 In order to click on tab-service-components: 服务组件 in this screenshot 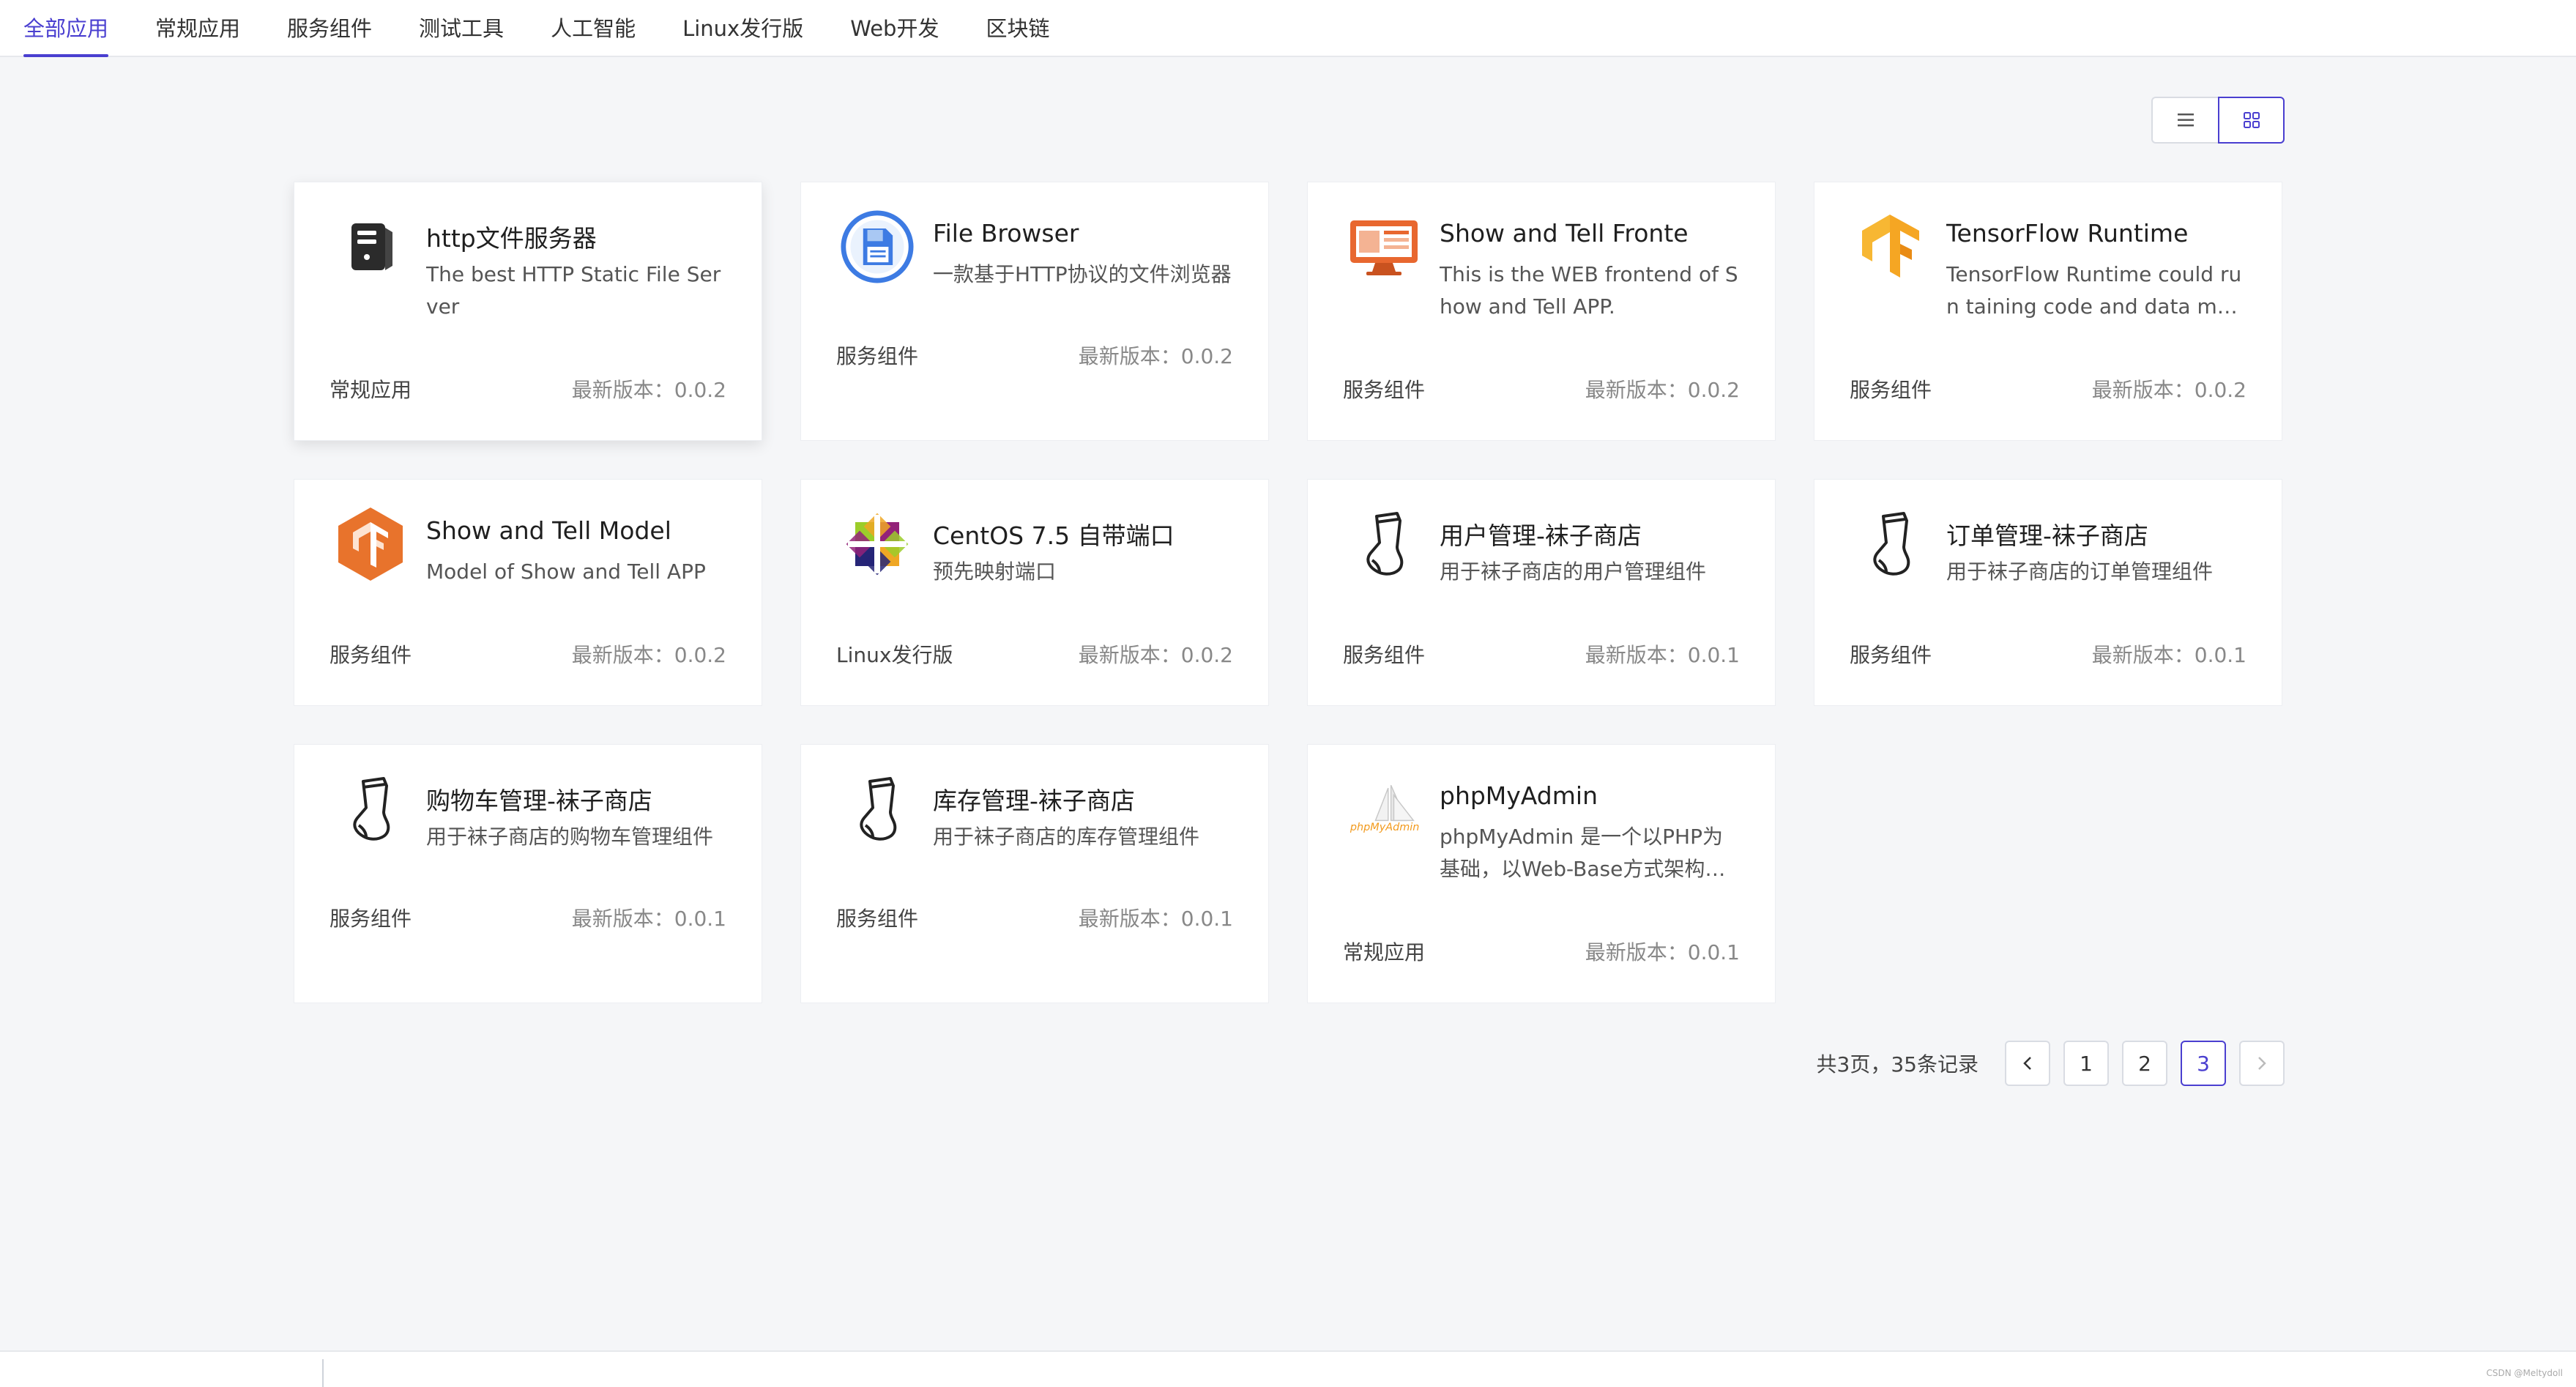, I will do `click(329, 34)`.